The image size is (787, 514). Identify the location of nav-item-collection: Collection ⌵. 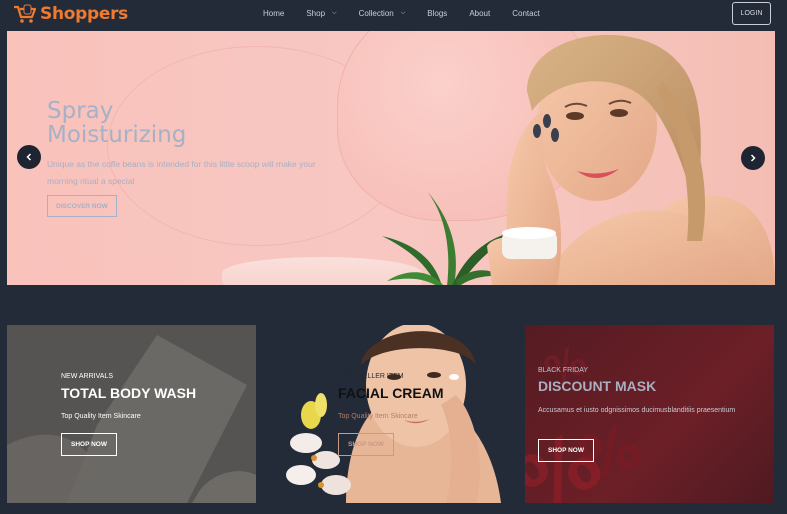
(382, 13).